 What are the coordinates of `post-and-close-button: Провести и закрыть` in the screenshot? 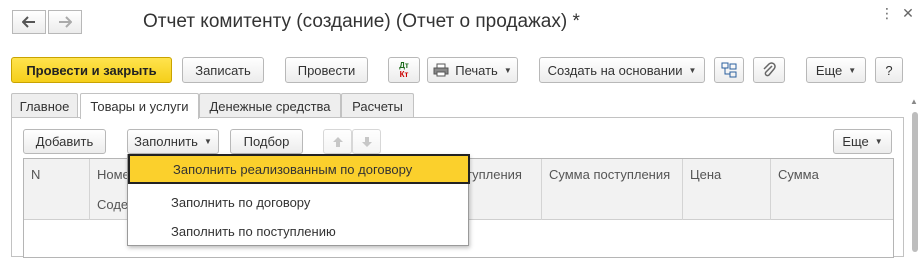 It's located at (91, 70).